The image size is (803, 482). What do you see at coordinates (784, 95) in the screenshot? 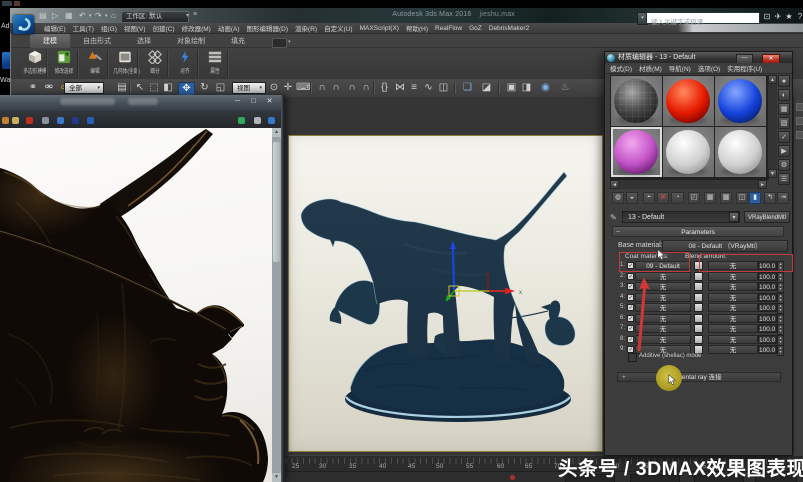
I see `backlight-icon: ◐` at bounding box center [784, 95].